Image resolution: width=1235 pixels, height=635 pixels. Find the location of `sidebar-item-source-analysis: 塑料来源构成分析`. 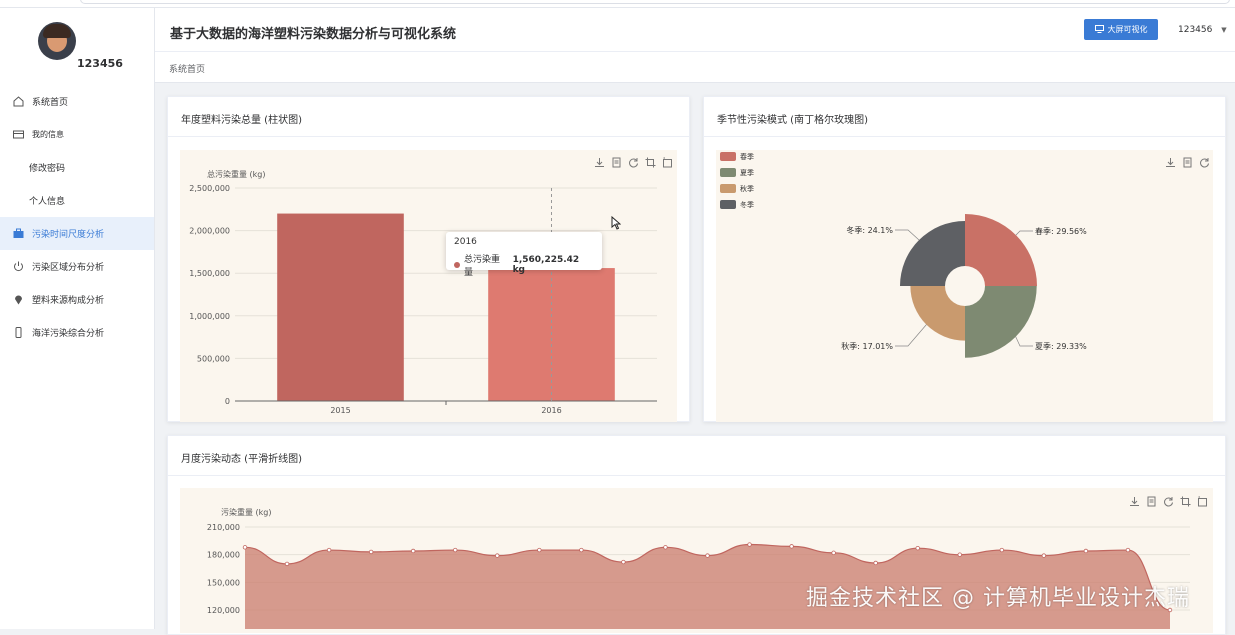

sidebar-item-source-analysis: 塑料来源构成分析 is located at coordinates (77, 299).